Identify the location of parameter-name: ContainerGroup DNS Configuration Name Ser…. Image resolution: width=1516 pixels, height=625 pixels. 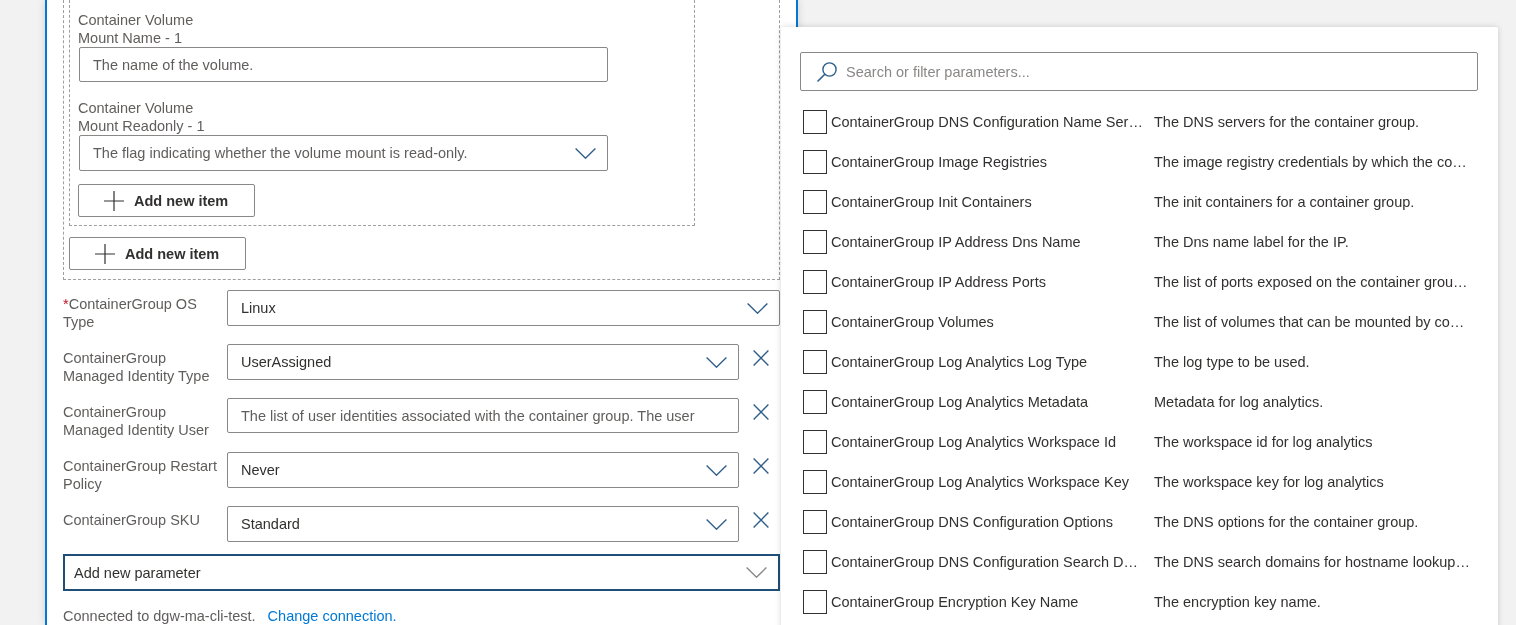
(987, 122).